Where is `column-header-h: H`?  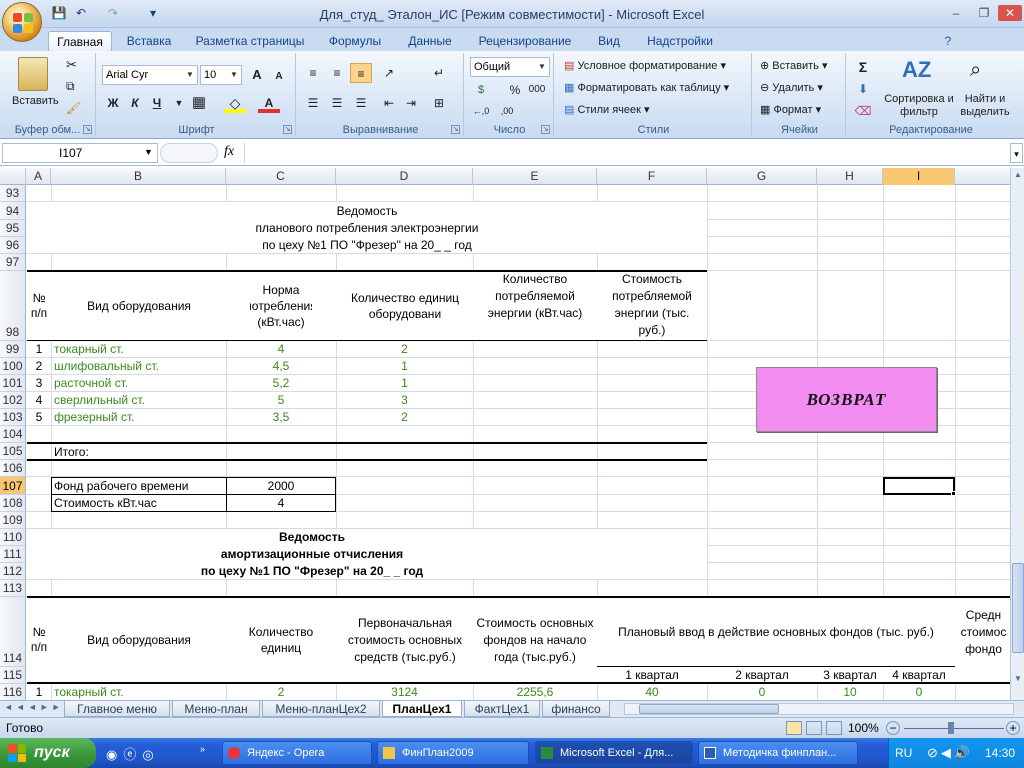 column-header-h: H is located at coordinates (850, 176).